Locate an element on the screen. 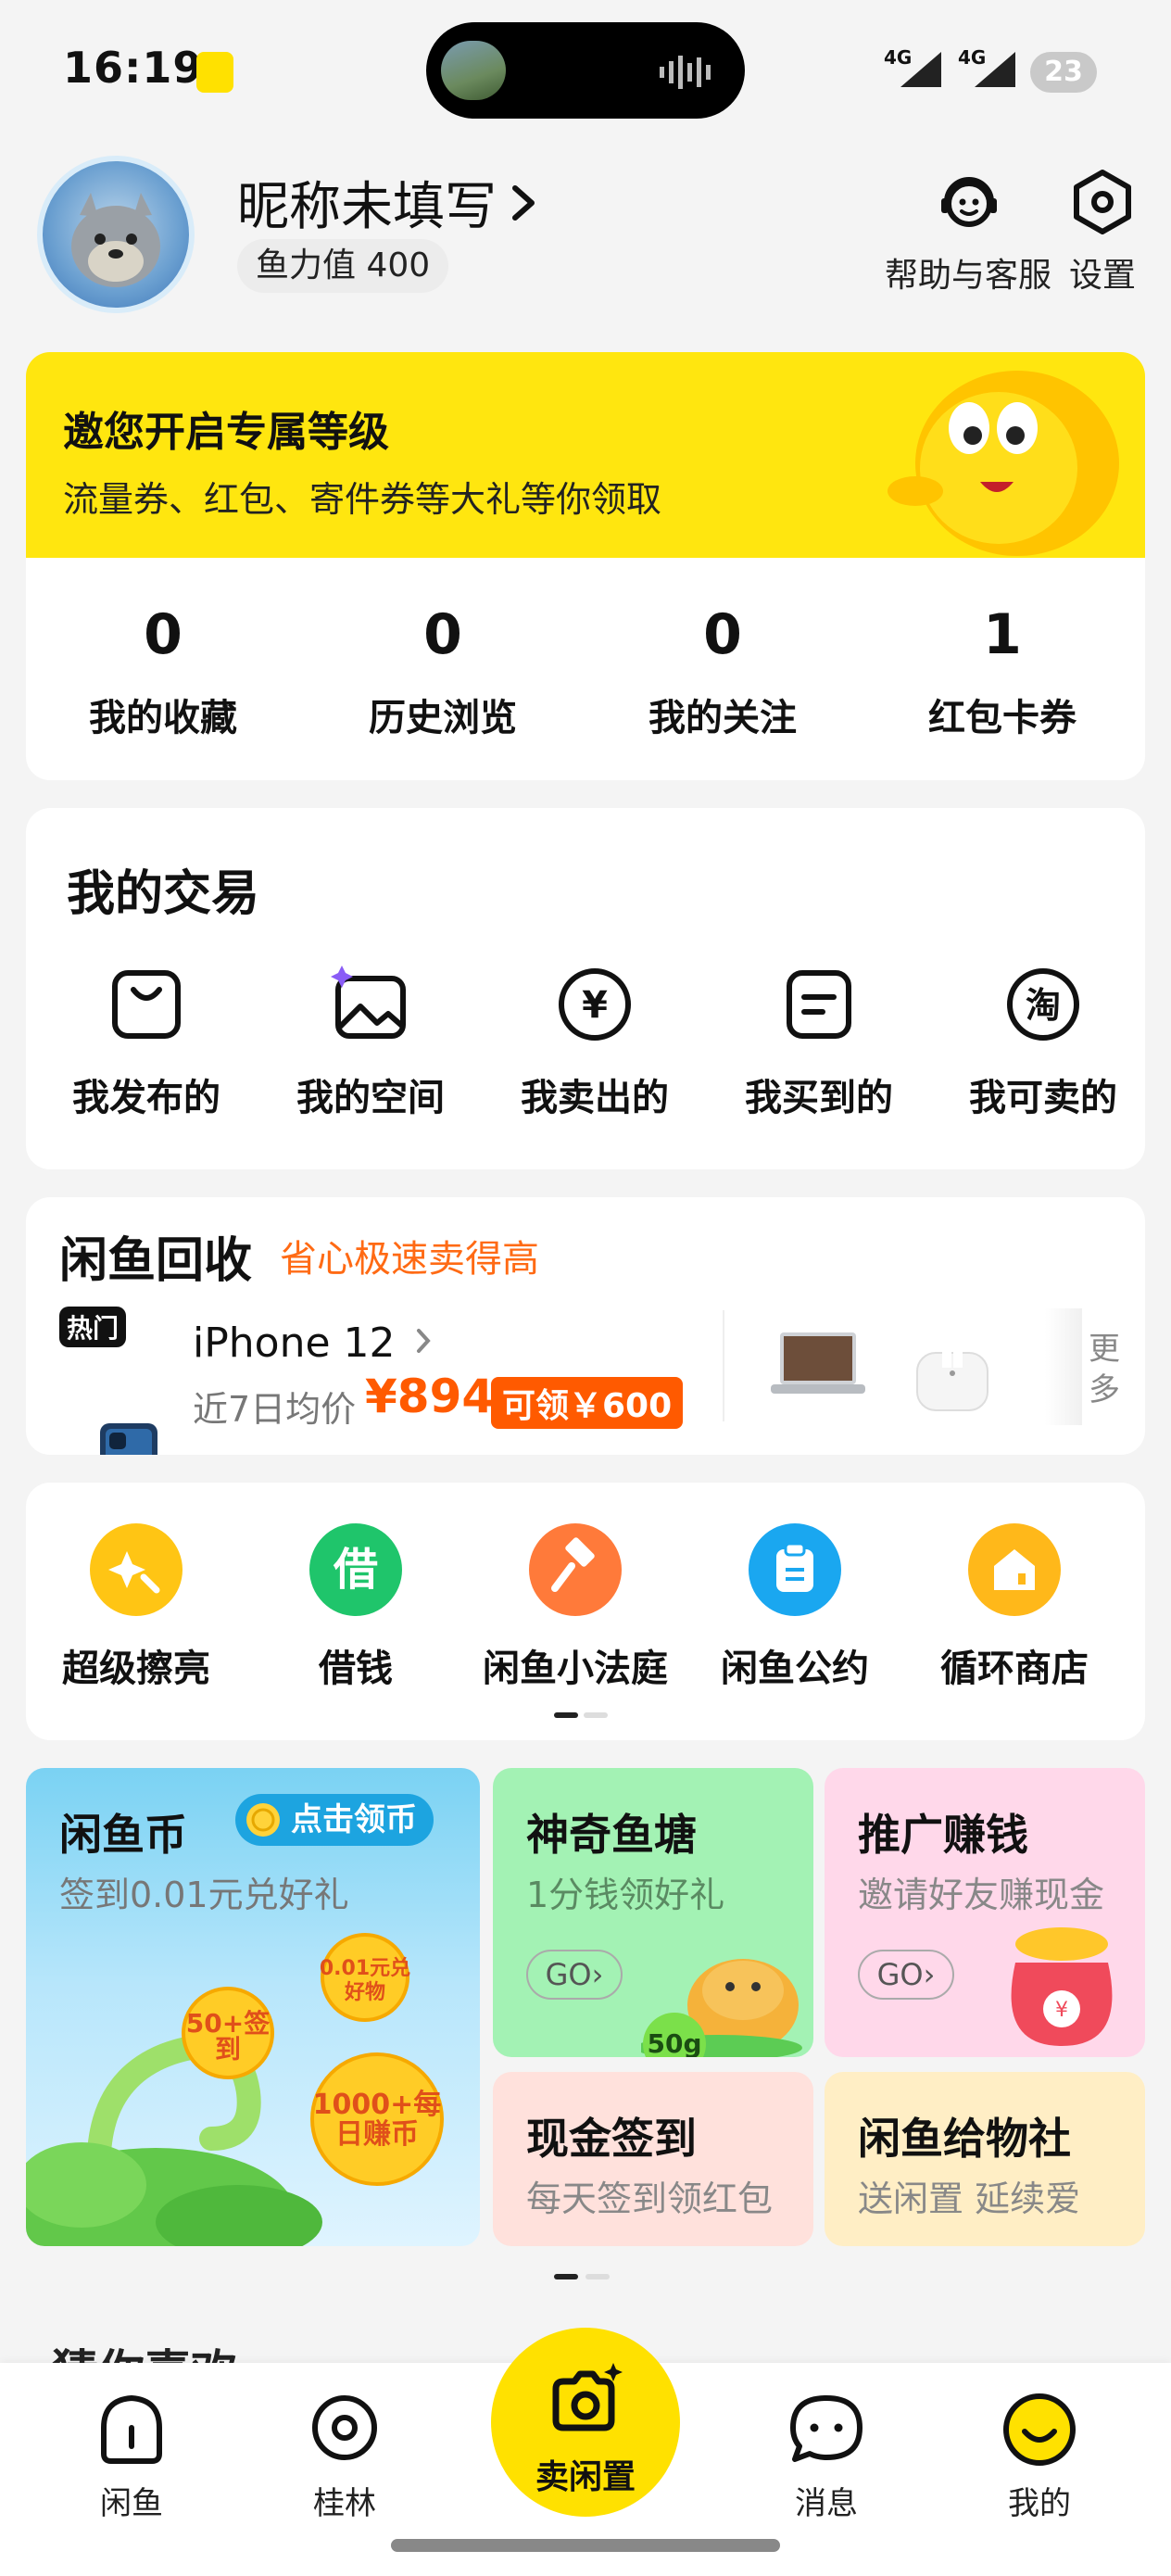 This screenshot has width=1171, height=2576. trade-label: 我买到的 is located at coordinates (819, 1098).